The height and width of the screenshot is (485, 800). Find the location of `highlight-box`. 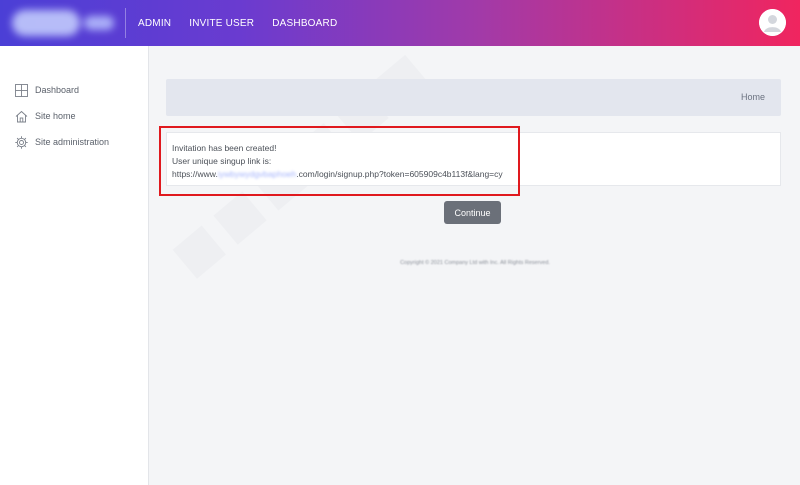

highlight-box is located at coordinates (339, 161).